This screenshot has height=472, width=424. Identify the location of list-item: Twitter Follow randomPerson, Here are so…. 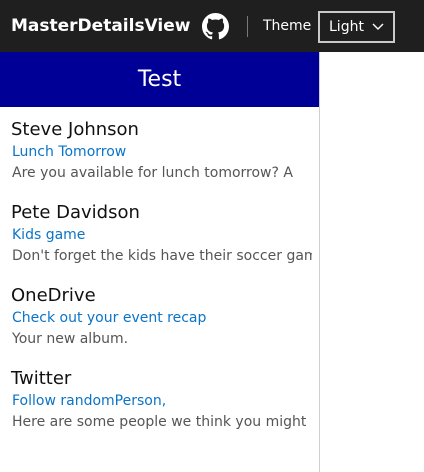
(159, 397).